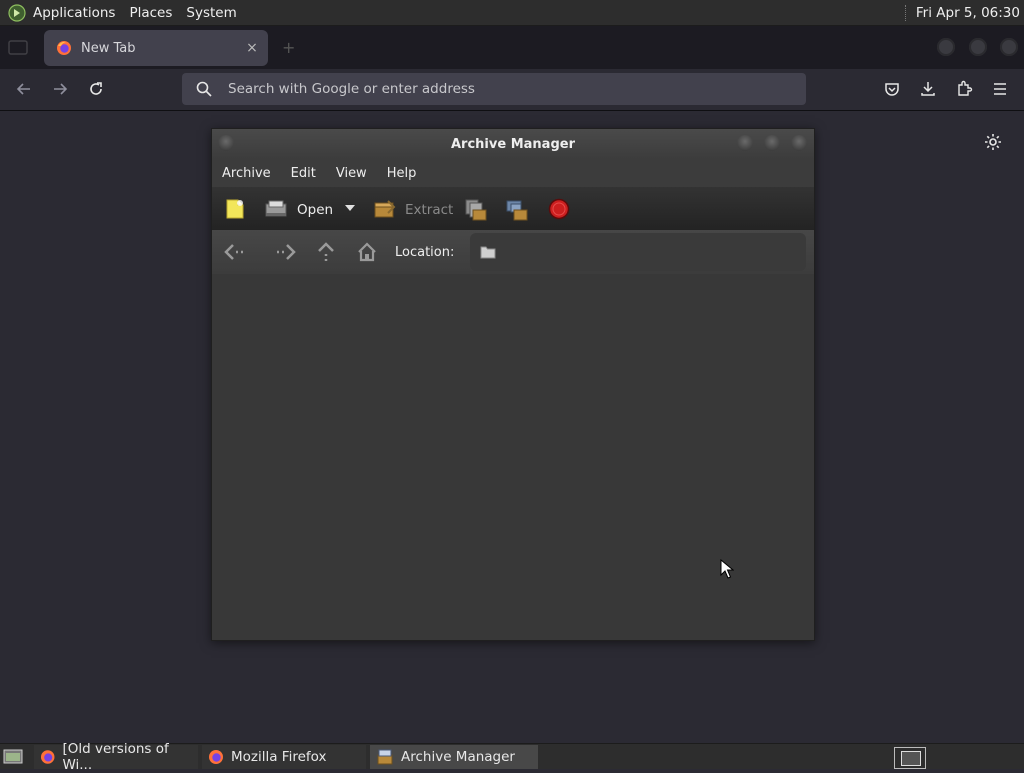 The width and height of the screenshot is (1024, 773). What do you see at coordinates (286, 252) in the screenshot?
I see `location-forward-icon` at bounding box center [286, 252].